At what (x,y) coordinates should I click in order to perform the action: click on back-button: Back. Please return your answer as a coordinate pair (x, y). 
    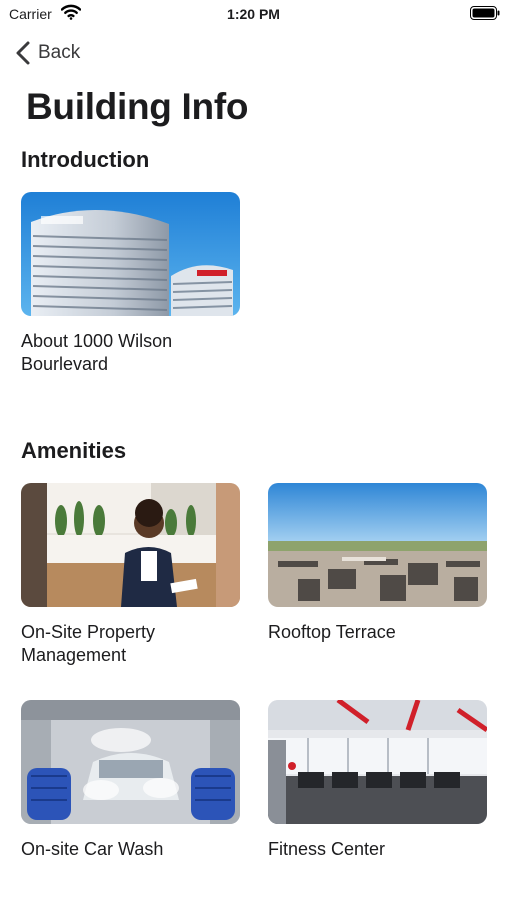
    Looking at the image, I should click on (47, 53).